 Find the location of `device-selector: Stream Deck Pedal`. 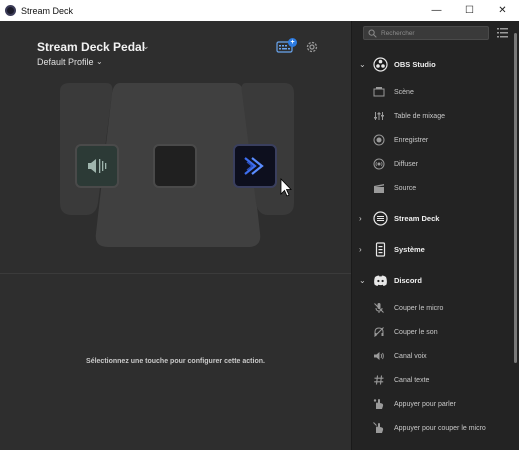

device-selector: Stream Deck Pedal is located at coordinates (91, 47).